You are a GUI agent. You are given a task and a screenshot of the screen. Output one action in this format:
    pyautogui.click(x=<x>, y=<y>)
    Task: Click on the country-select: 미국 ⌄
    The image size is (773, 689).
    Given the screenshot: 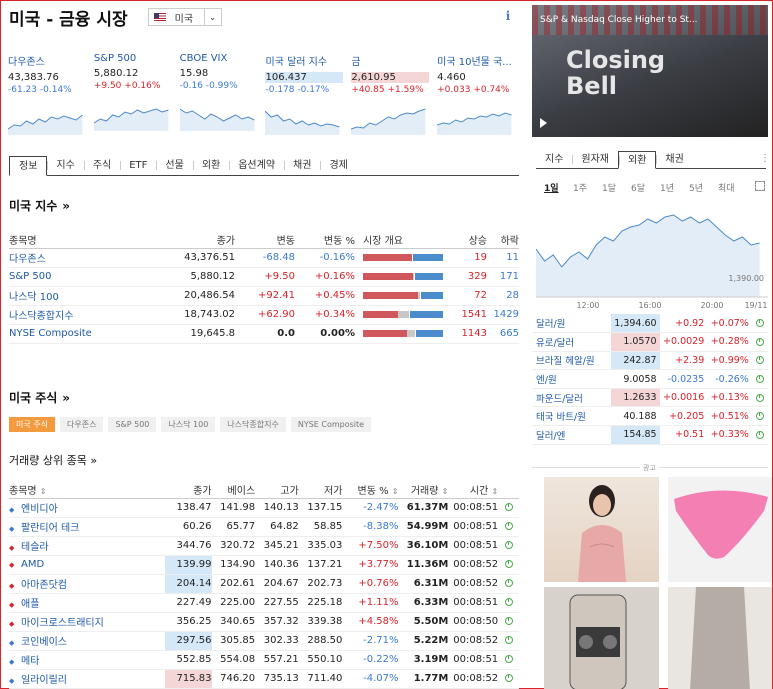 What is the action you would take?
    pyautogui.click(x=184, y=17)
    